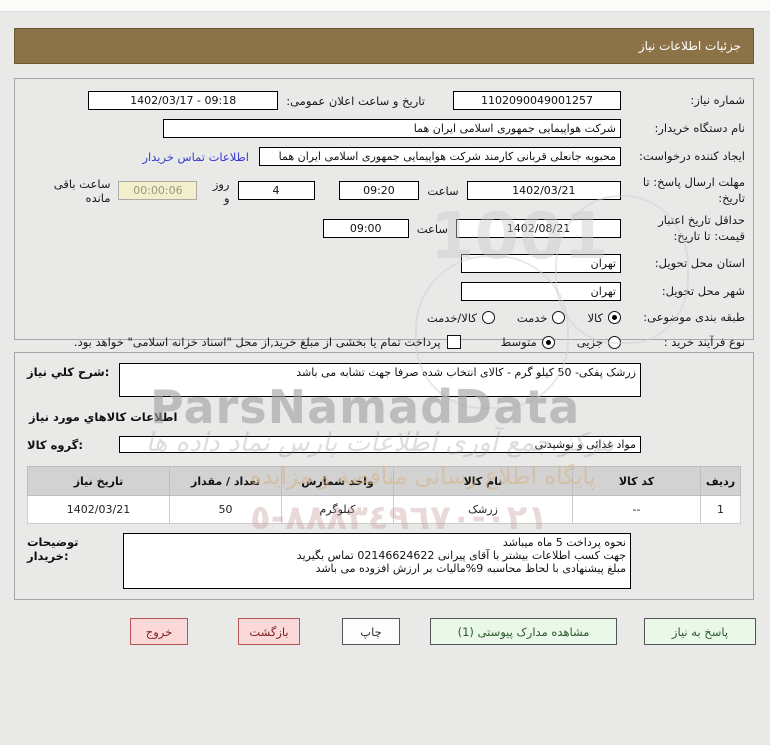  Describe the element at coordinates (225, 481) in the screenshot. I see `col-quantity: تعداد / مقدار` at that location.